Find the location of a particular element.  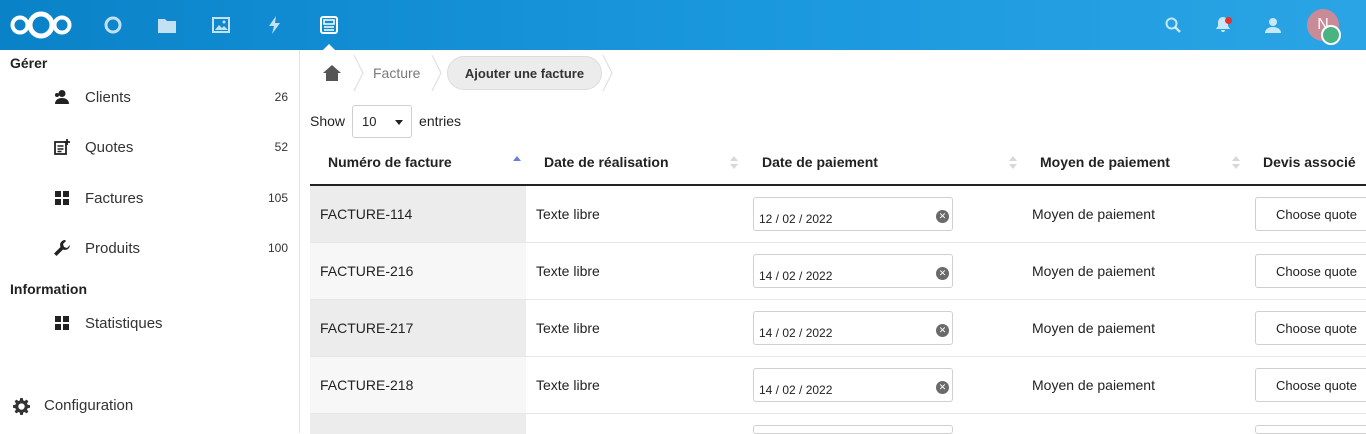

users-icon is located at coordinates (62, 97).